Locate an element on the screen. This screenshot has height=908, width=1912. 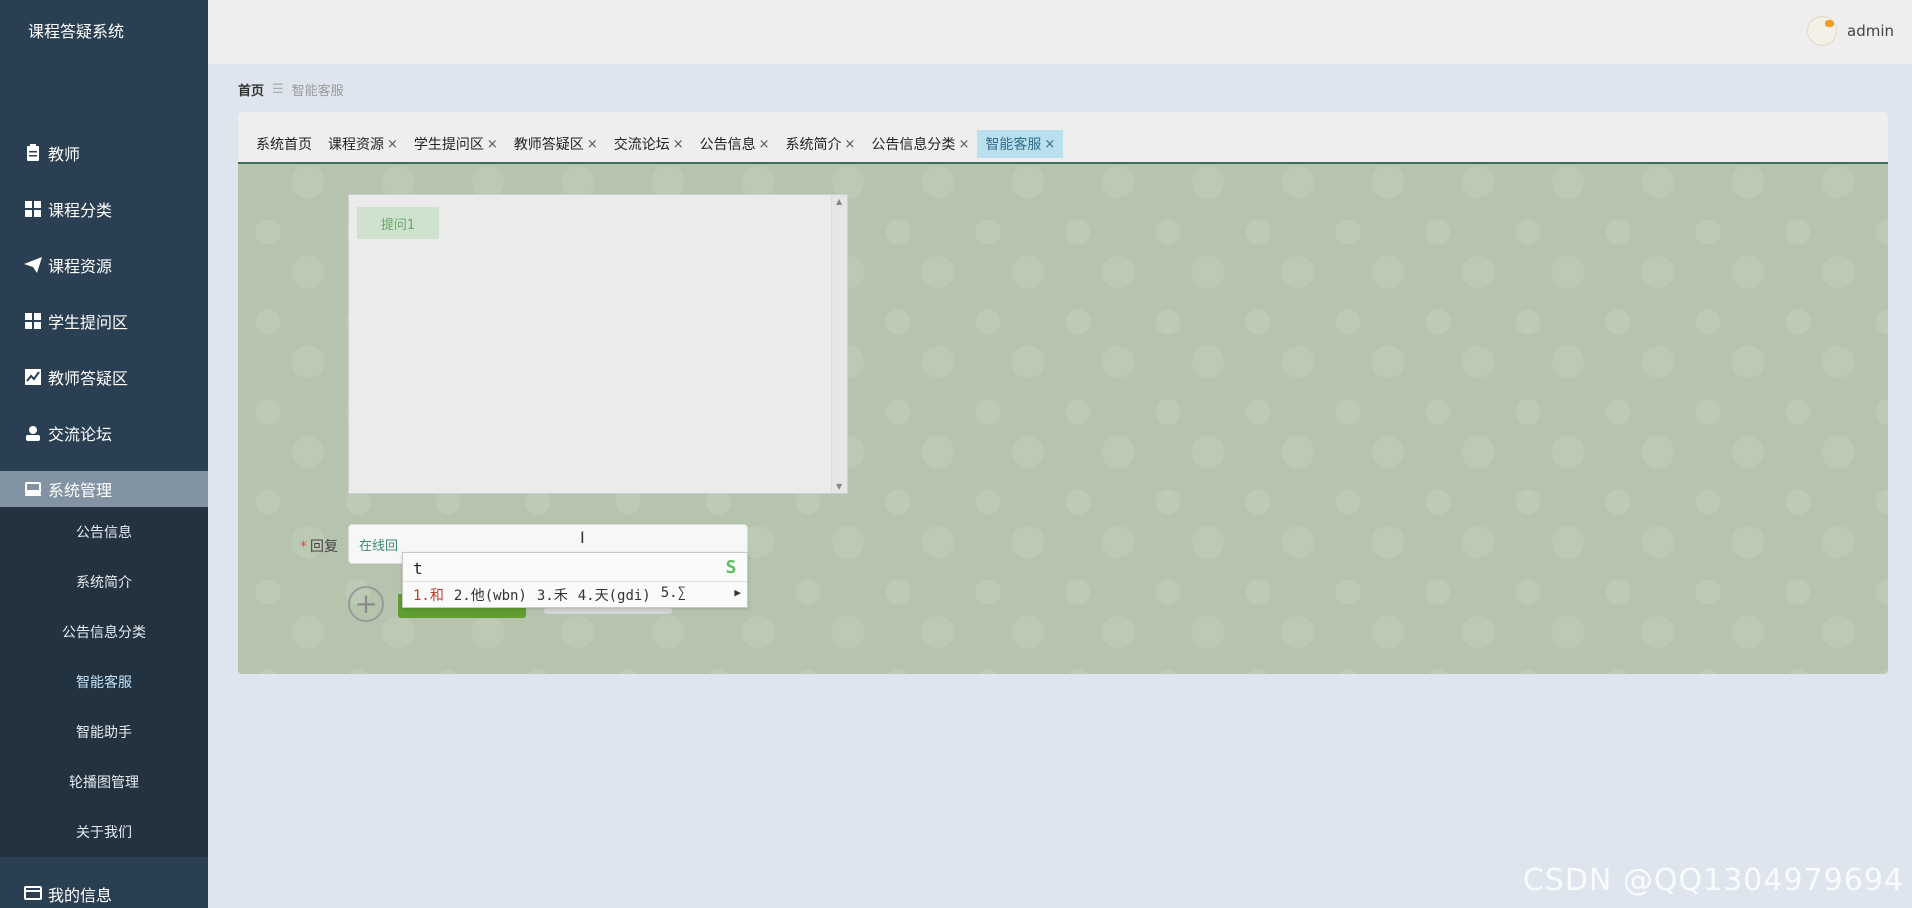
tab-label: 智能客服 is located at coordinates (1013, 145).